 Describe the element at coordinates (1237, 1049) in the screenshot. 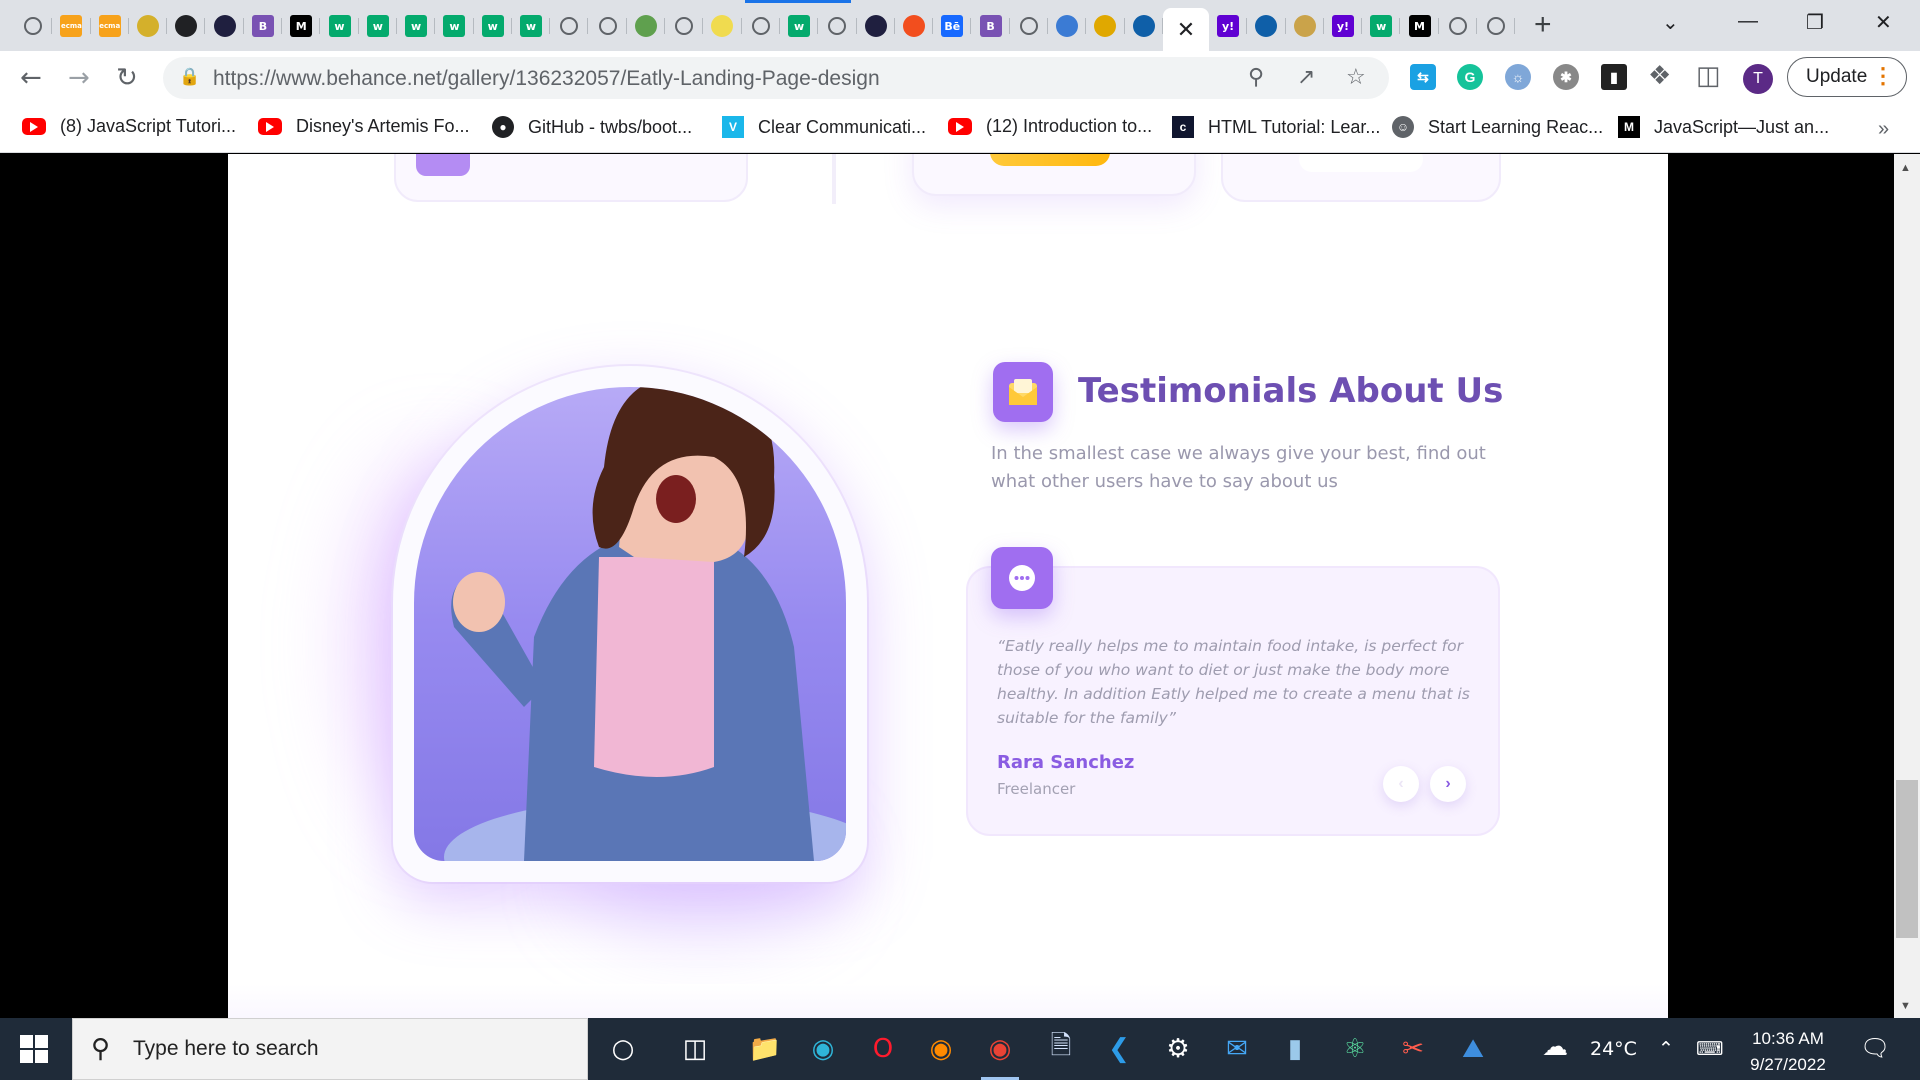

I see `mail-icon: ✉` at that location.